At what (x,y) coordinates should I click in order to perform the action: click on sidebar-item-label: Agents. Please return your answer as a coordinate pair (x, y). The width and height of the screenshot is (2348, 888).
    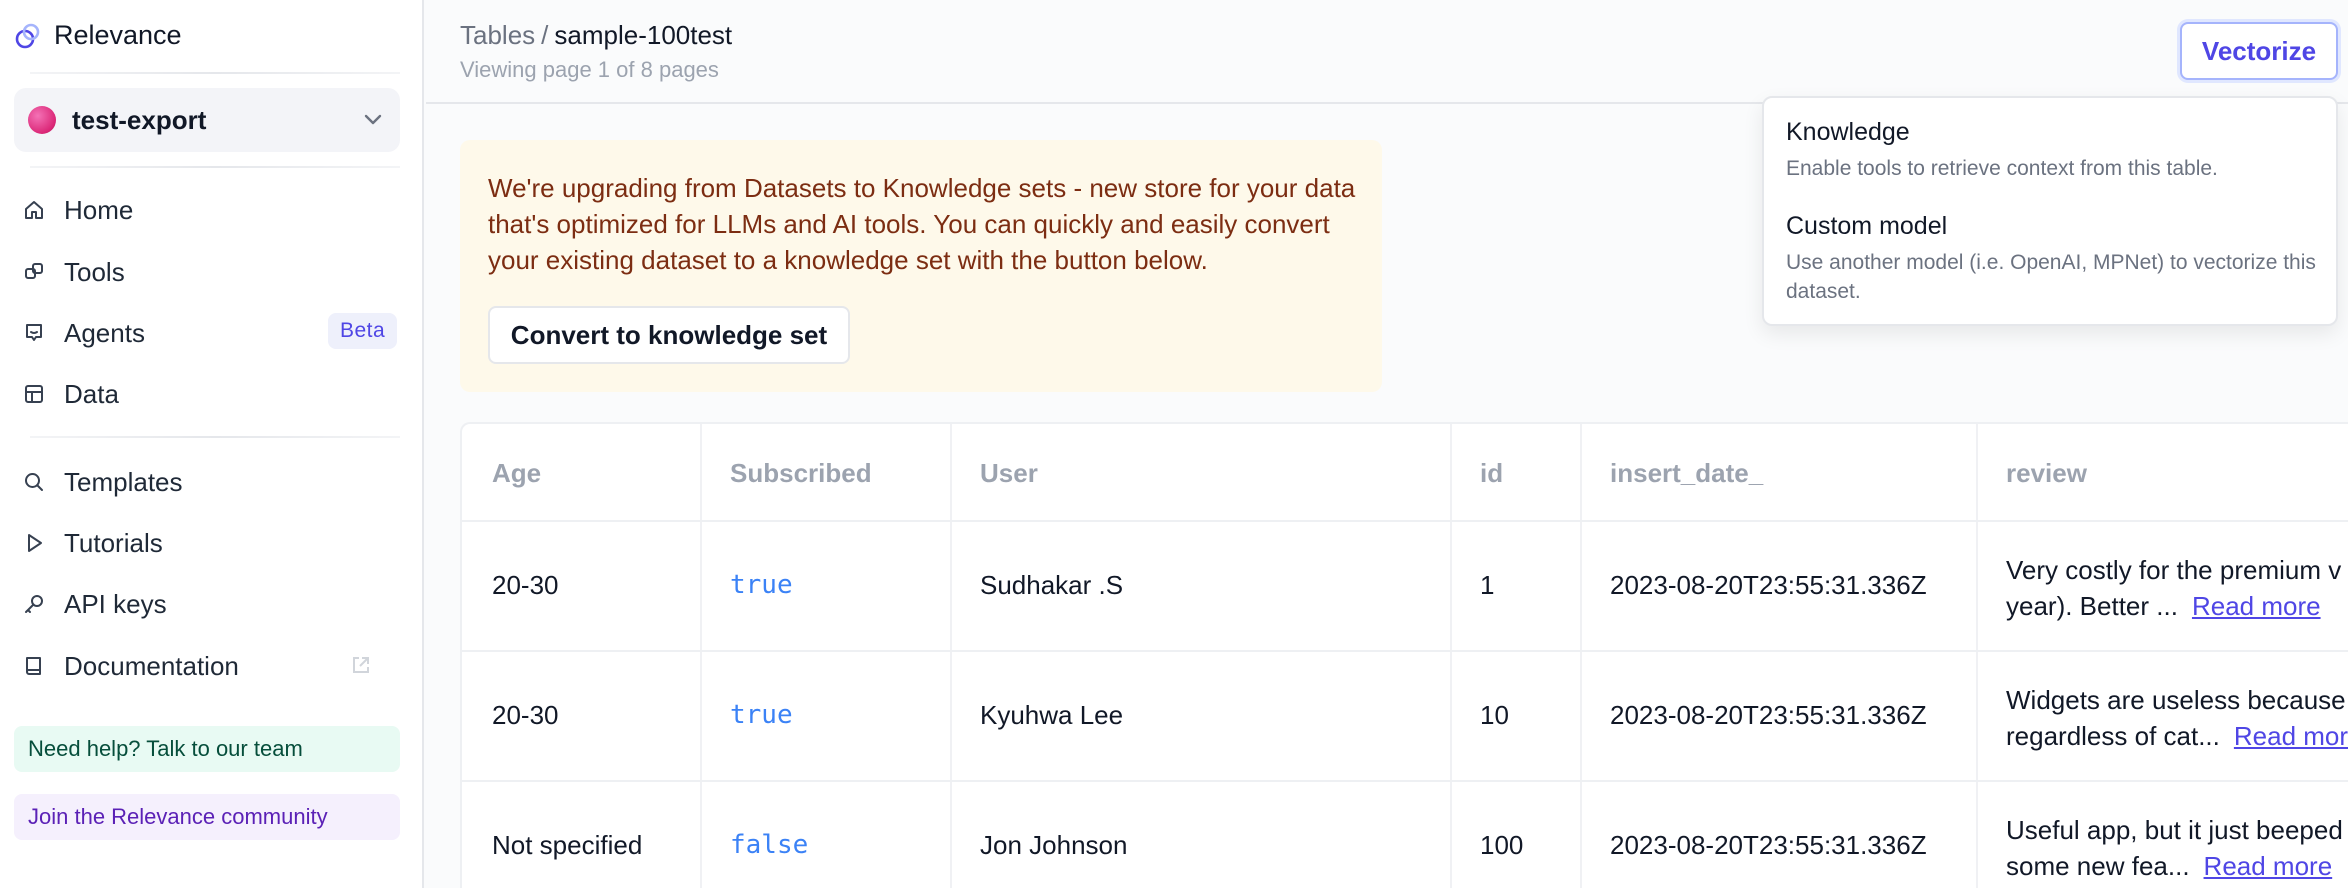
    Looking at the image, I should click on (104, 332).